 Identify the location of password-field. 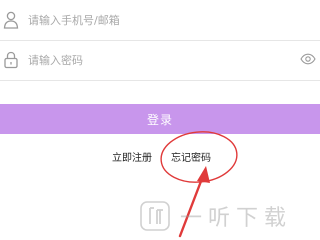
(160, 60).